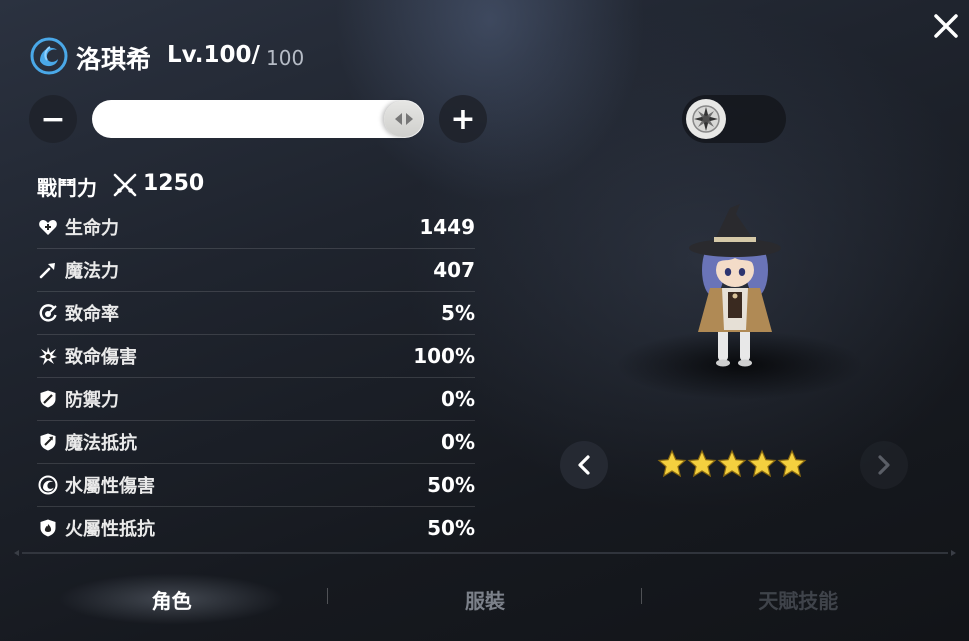 The width and height of the screenshot is (969, 641). What do you see at coordinates (48, 313) in the screenshot?
I see `critical-rate-icon` at bounding box center [48, 313].